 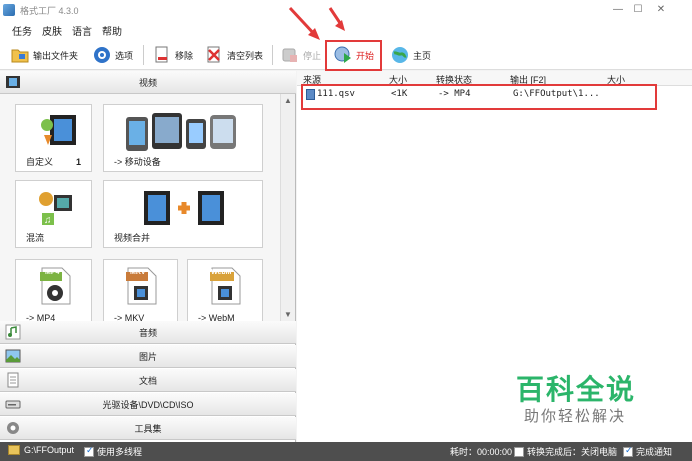 What do you see at coordinates (13, 380) in the screenshot?
I see `document-icon` at bounding box center [13, 380].